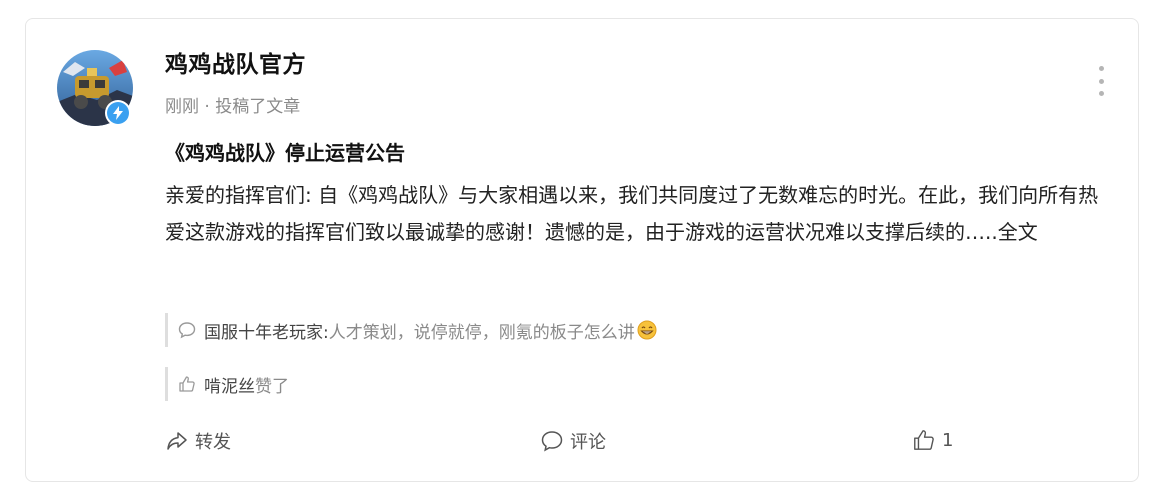 The width and height of the screenshot is (1164, 494). Describe the element at coordinates (588, 442) in the screenshot. I see `comment-label: 评论` at that location.